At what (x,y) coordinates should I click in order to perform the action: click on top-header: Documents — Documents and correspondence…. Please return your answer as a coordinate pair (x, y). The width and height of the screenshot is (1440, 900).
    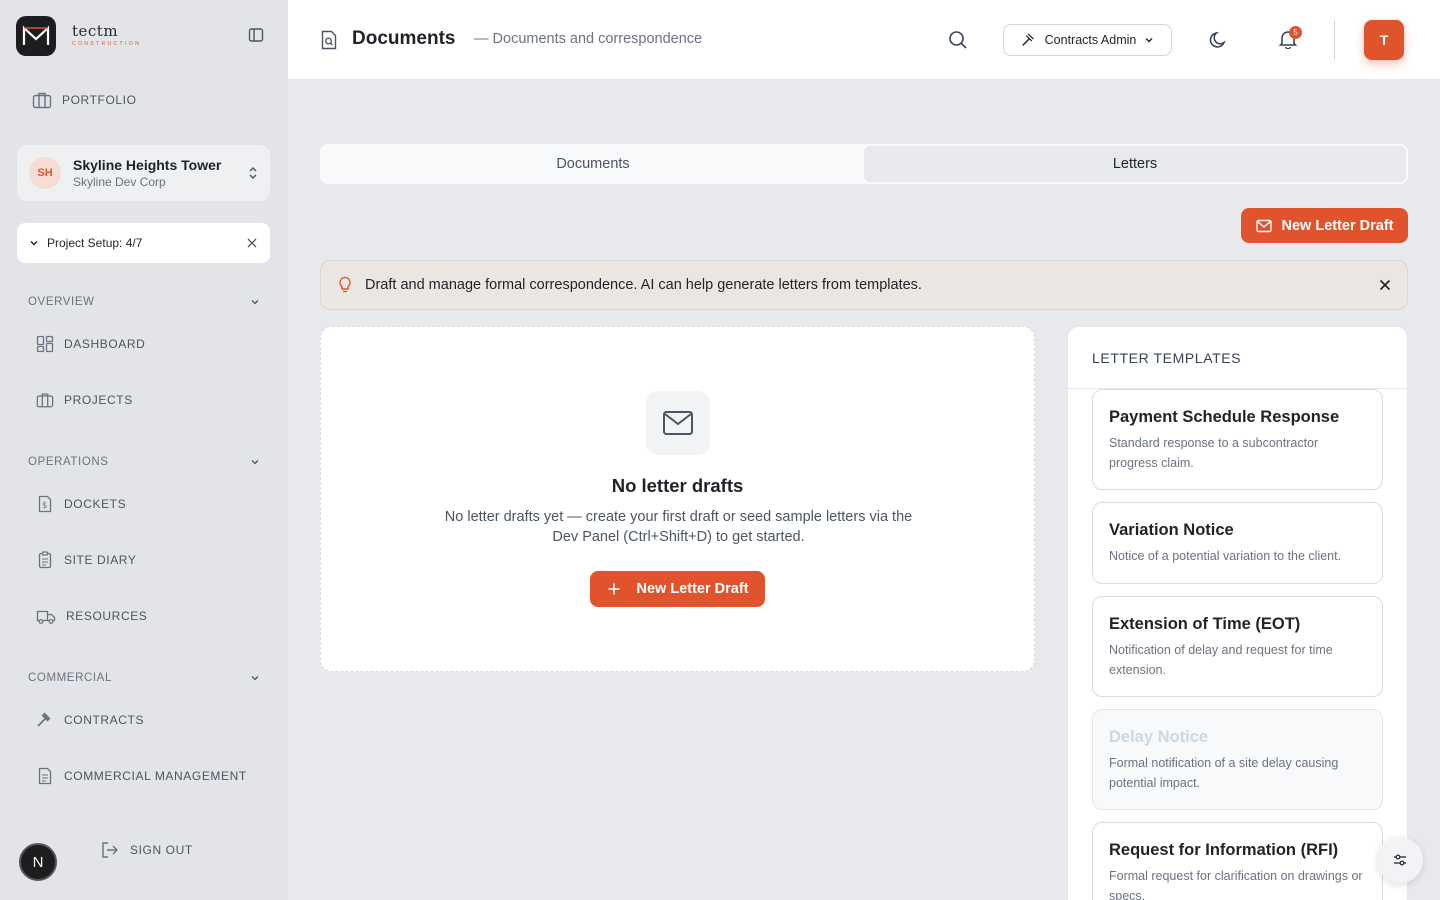
    Looking at the image, I should click on (864, 40).